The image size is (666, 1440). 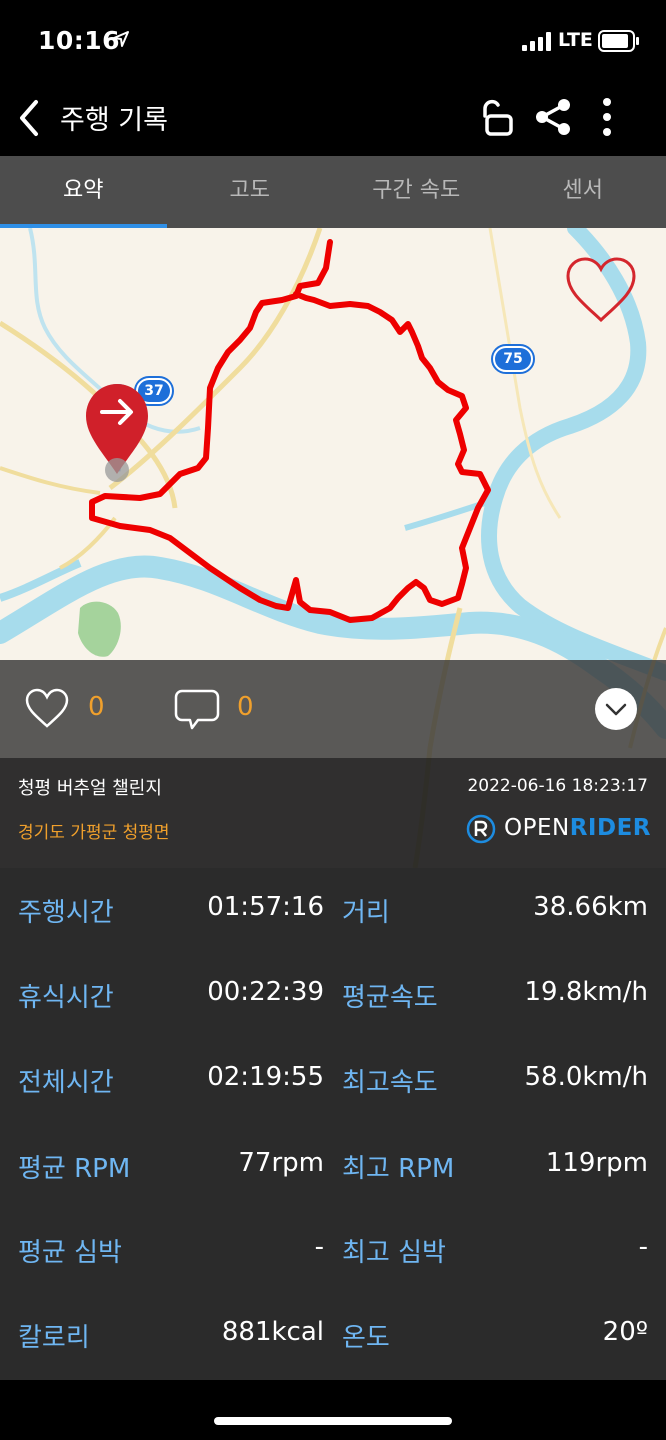 What do you see at coordinates (618, 41) in the screenshot?
I see `battery-icon` at bounding box center [618, 41].